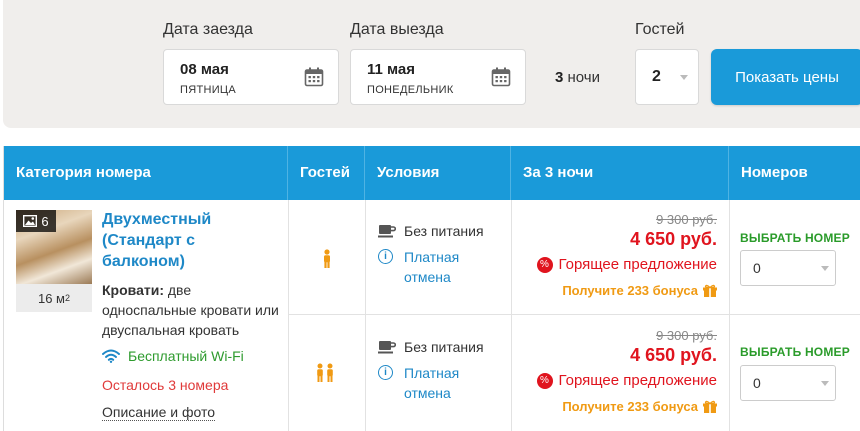  I want to click on checkout-date-field: 11 мая ПОНЕДЕЛЬНИК, so click(438, 77).